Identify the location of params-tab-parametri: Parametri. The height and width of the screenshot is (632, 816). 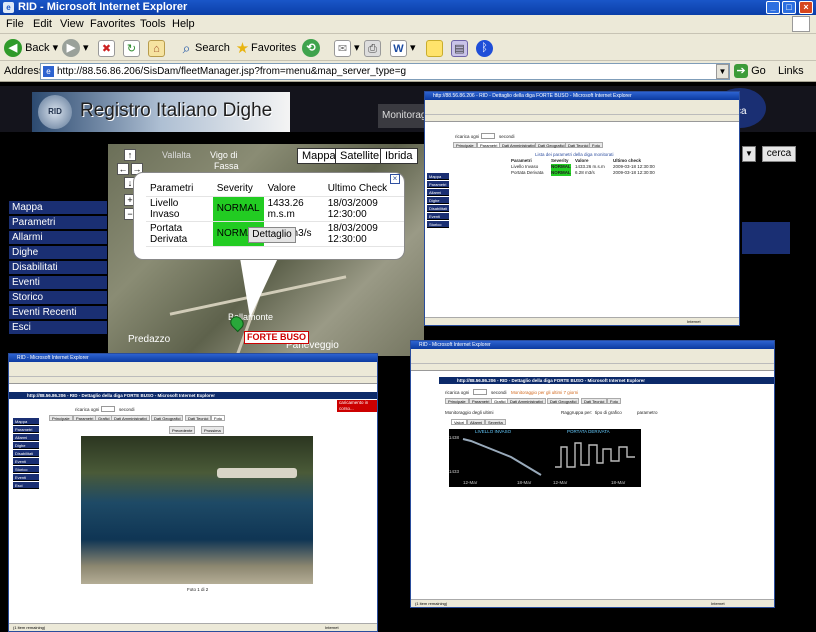
(489, 145).